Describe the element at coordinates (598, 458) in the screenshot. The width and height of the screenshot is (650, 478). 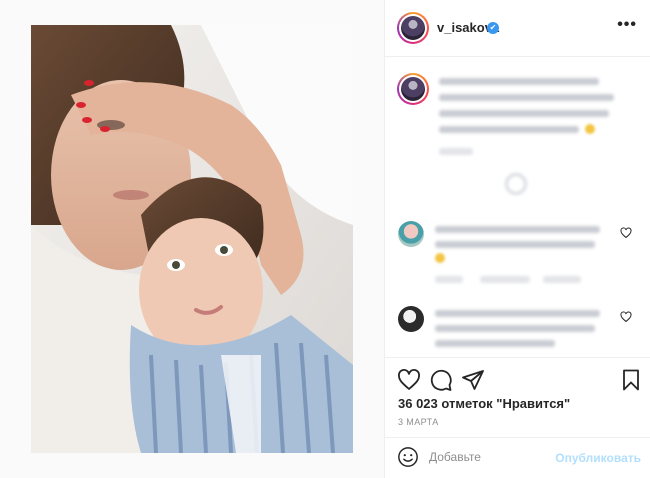
I see `publish-button: Опубликовать` at that location.